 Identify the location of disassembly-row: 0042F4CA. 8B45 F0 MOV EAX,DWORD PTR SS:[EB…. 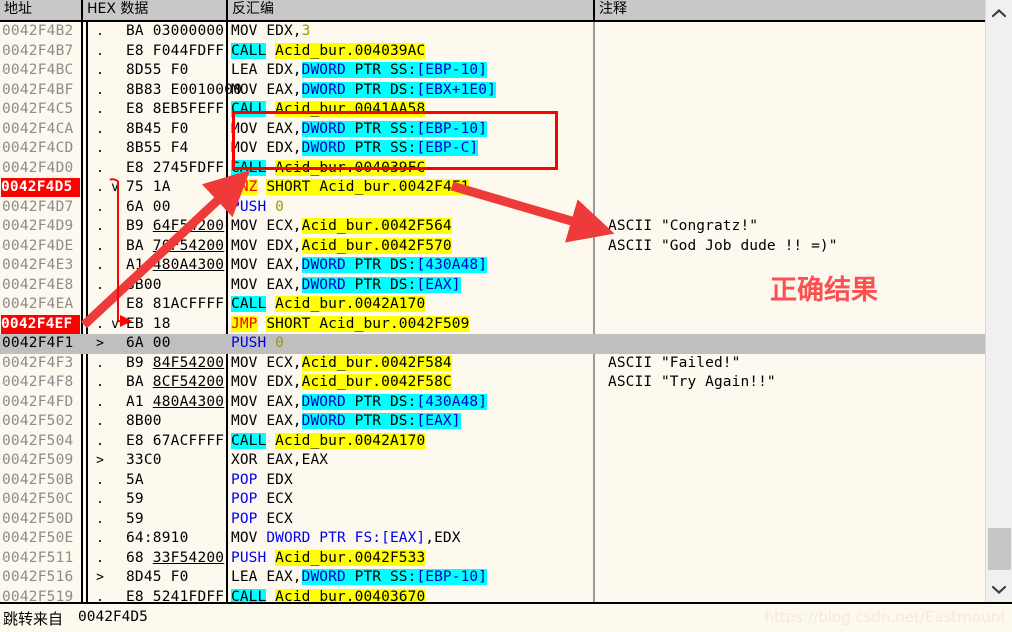
(492, 130).